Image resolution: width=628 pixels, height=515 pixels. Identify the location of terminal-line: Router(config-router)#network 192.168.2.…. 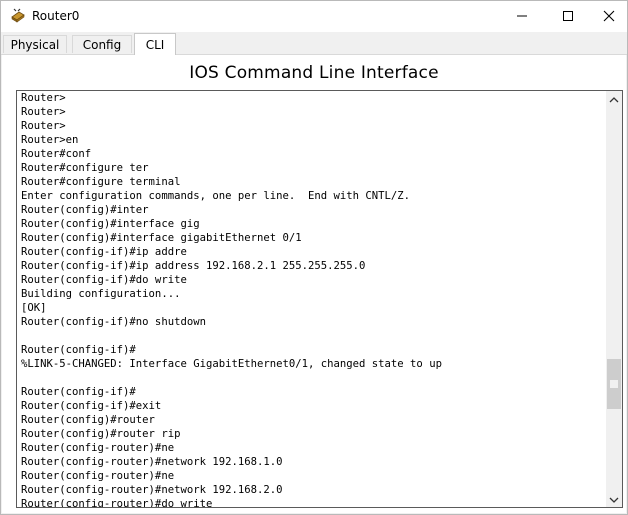
(152, 490).